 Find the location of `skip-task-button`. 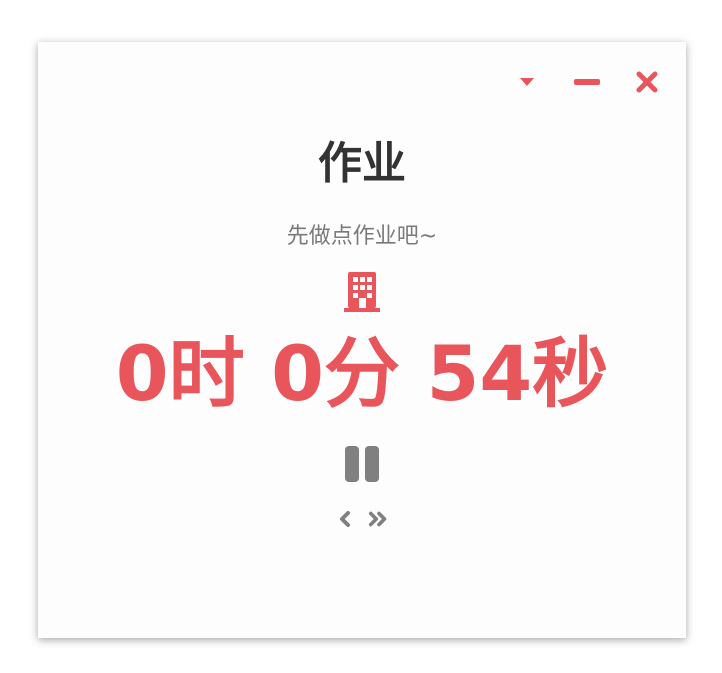

skip-task-button is located at coordinates (379, 519).